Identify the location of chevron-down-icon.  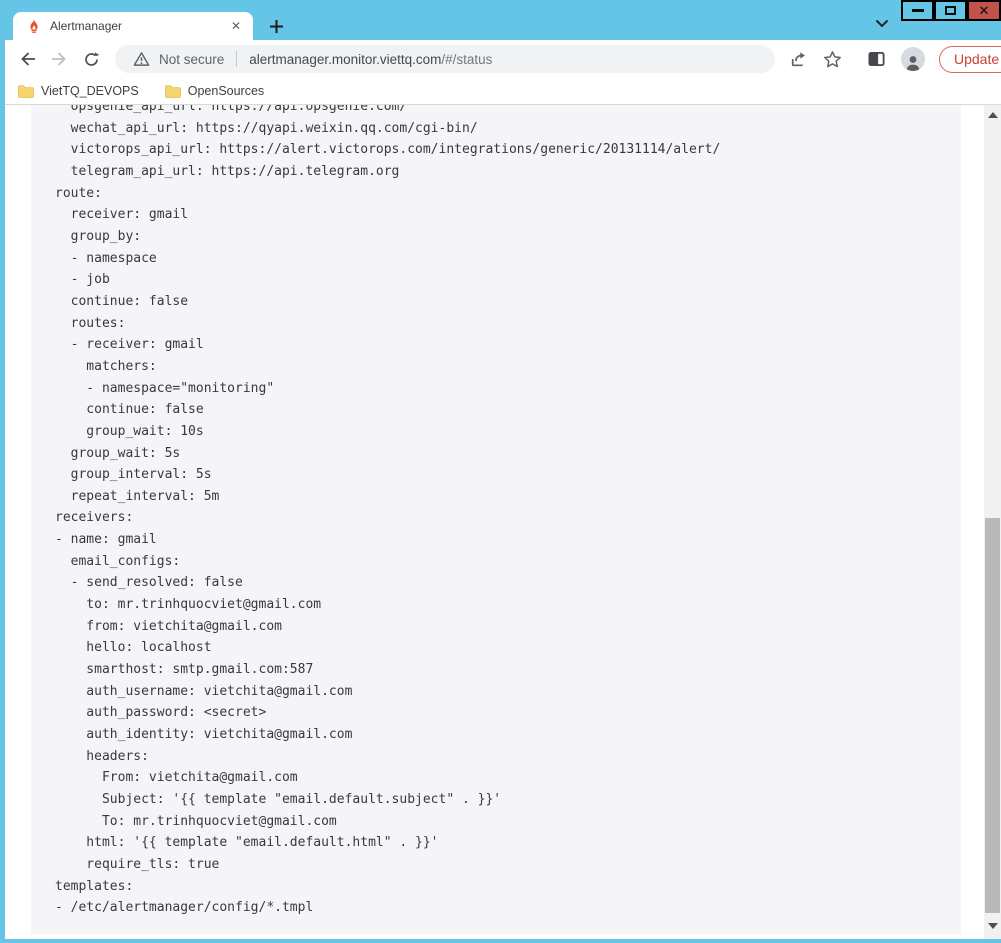
(882, 23).